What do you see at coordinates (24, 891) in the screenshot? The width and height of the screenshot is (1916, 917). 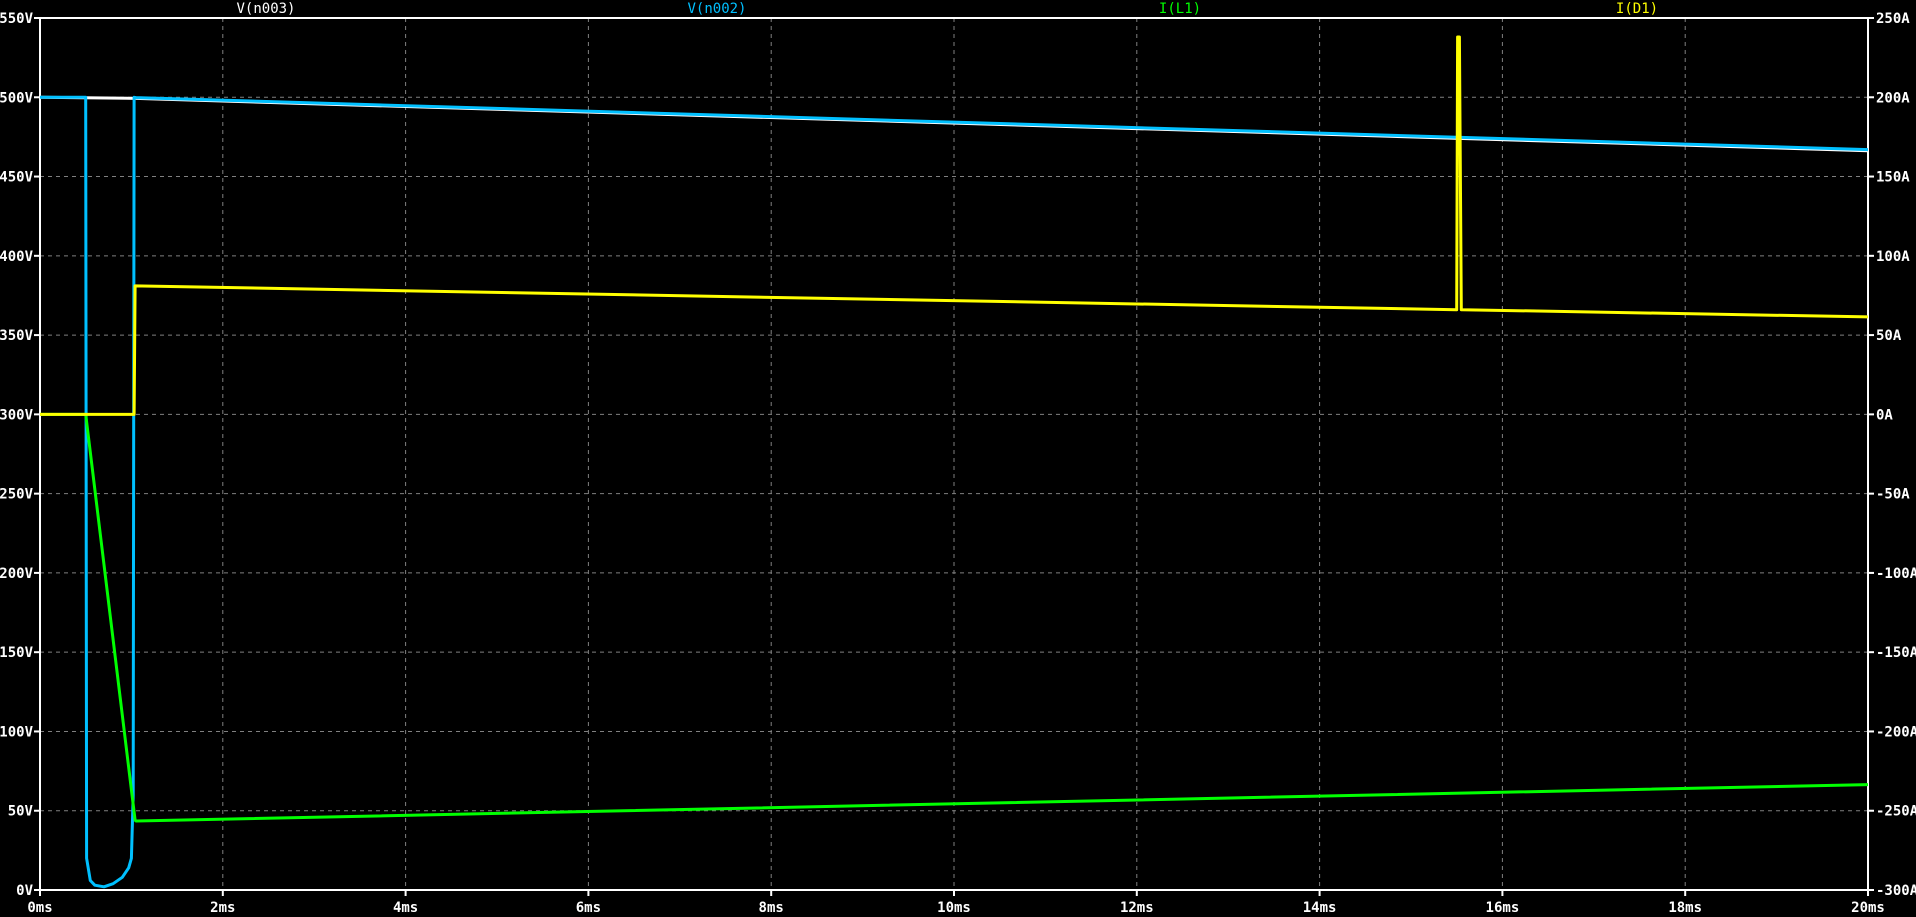 I see `left-tick-label: 0V` at bounding box center [24, 891].